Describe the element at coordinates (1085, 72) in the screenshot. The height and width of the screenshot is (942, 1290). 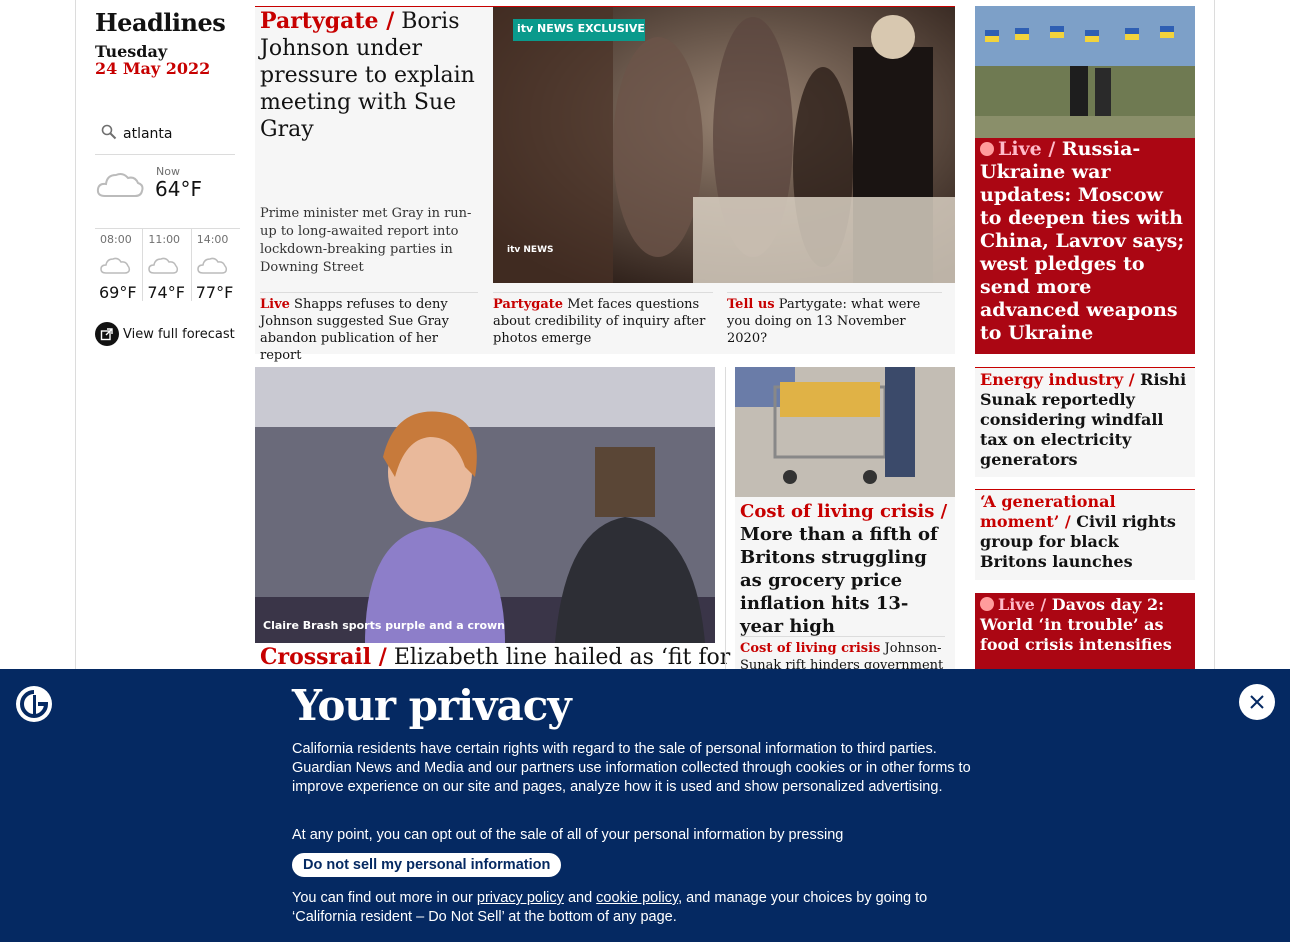
I see `live-story-image` at that location.